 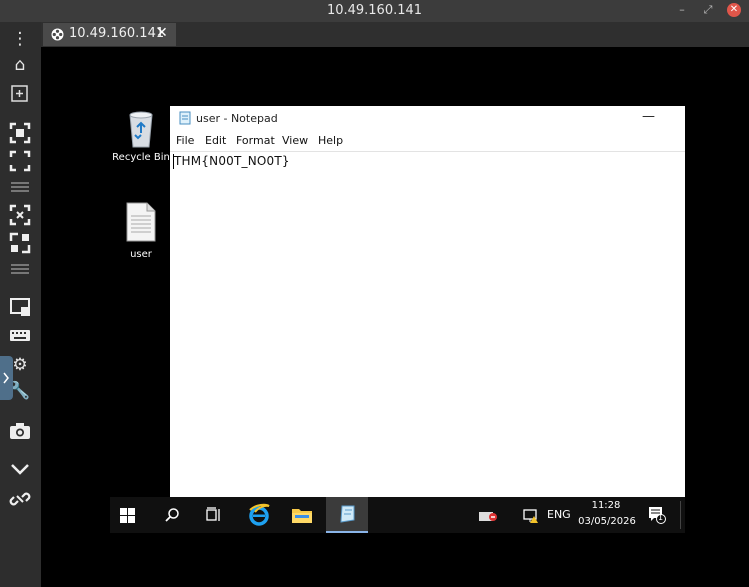 What do you see at coordinates (162, 33) in the screenshot?
I see `tab-close-icon: ✕` at bounding box center [162, 33].